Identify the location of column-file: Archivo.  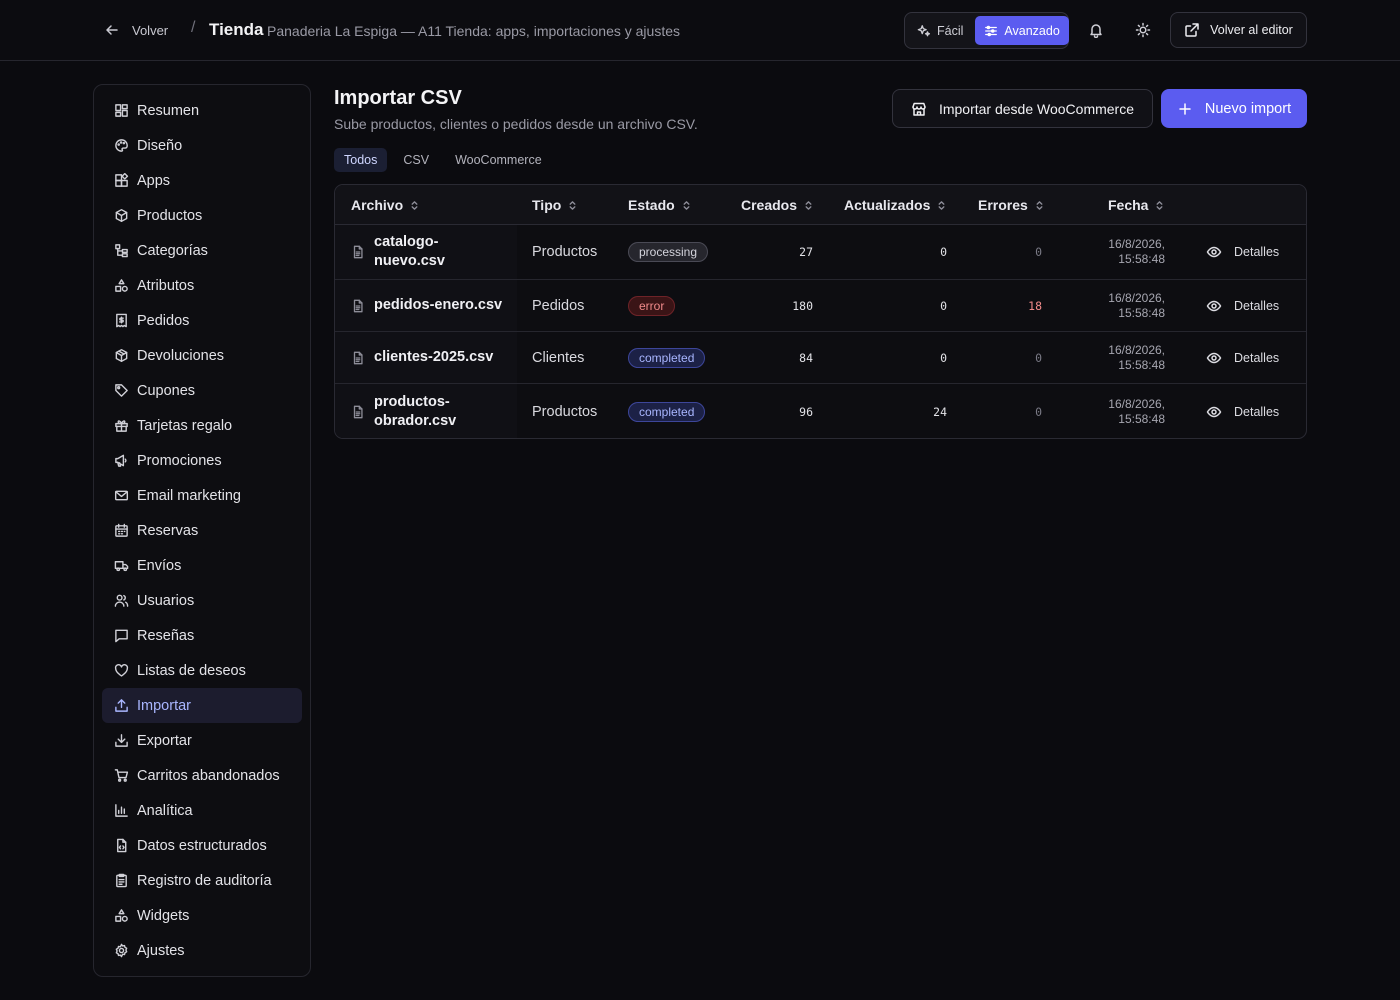
(385, 205).